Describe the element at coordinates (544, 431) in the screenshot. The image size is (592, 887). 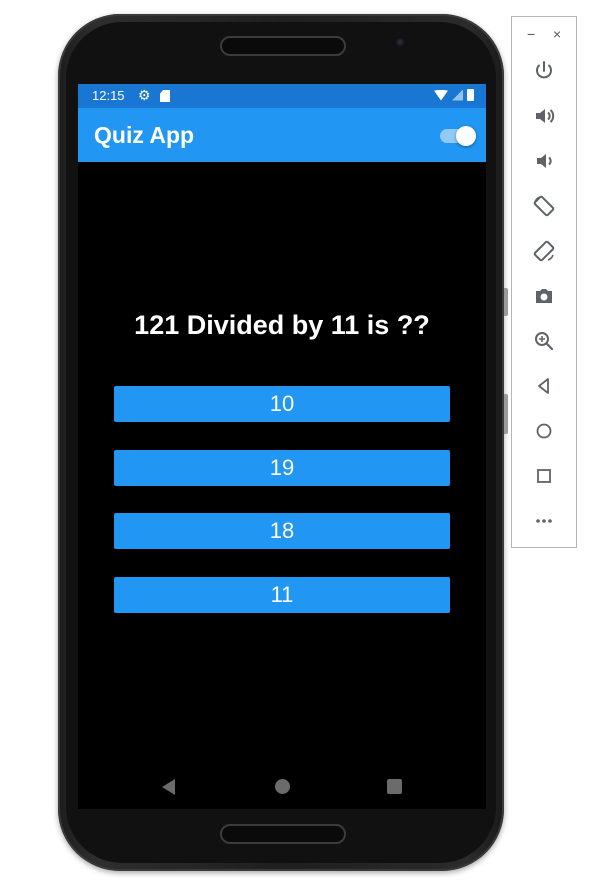
I see `home-icon` at that location.